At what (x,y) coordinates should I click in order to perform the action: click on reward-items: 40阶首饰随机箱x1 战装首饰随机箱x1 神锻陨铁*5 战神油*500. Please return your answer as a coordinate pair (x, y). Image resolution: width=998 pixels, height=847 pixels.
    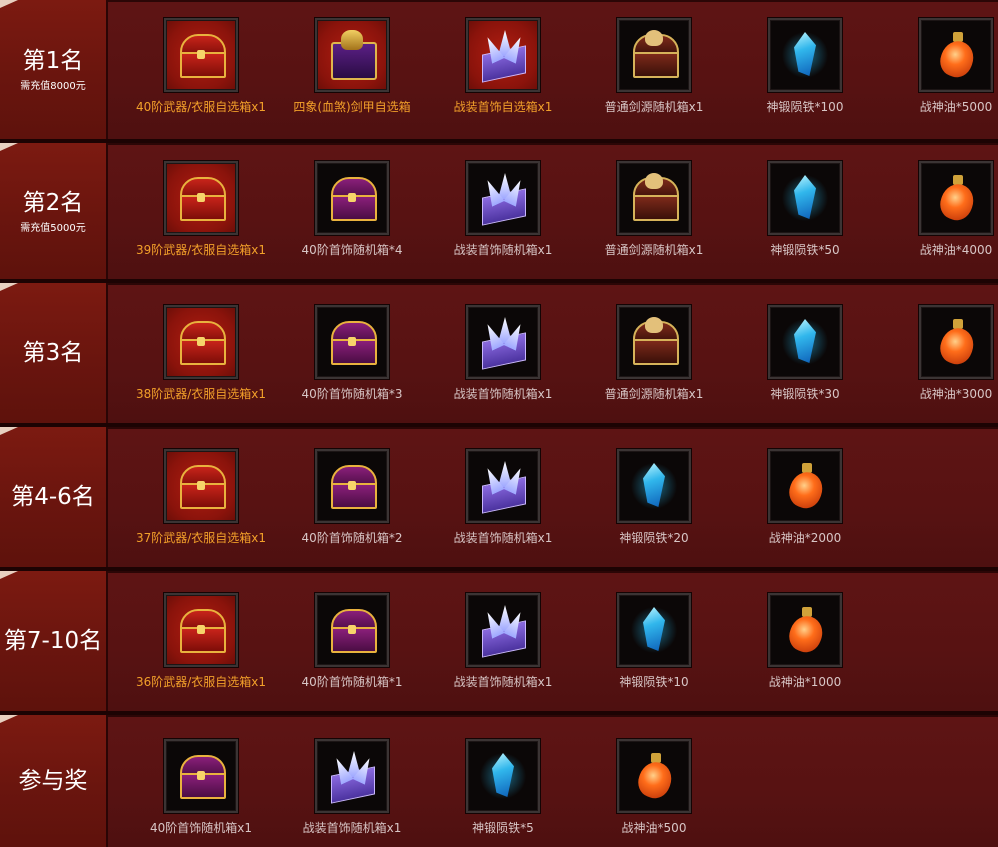
    Looking at the image, I should click on (553, 781).